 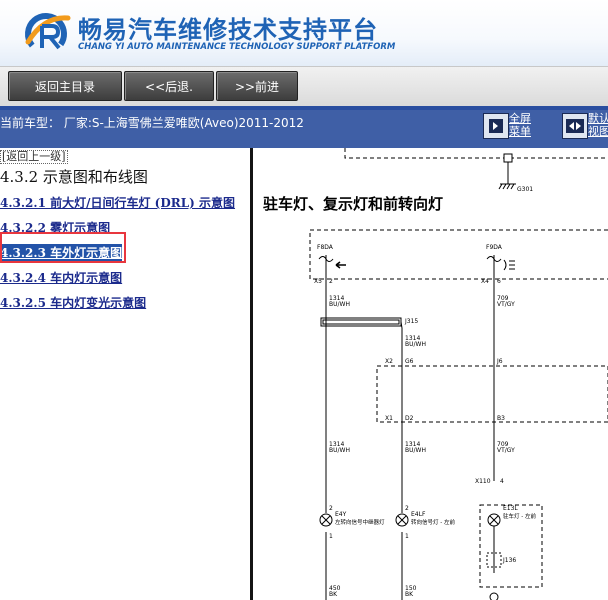 What do you see at coordinates (409, 361) in the screenshot?
I see `label-g6: G6` at bounding box center [409, 361].